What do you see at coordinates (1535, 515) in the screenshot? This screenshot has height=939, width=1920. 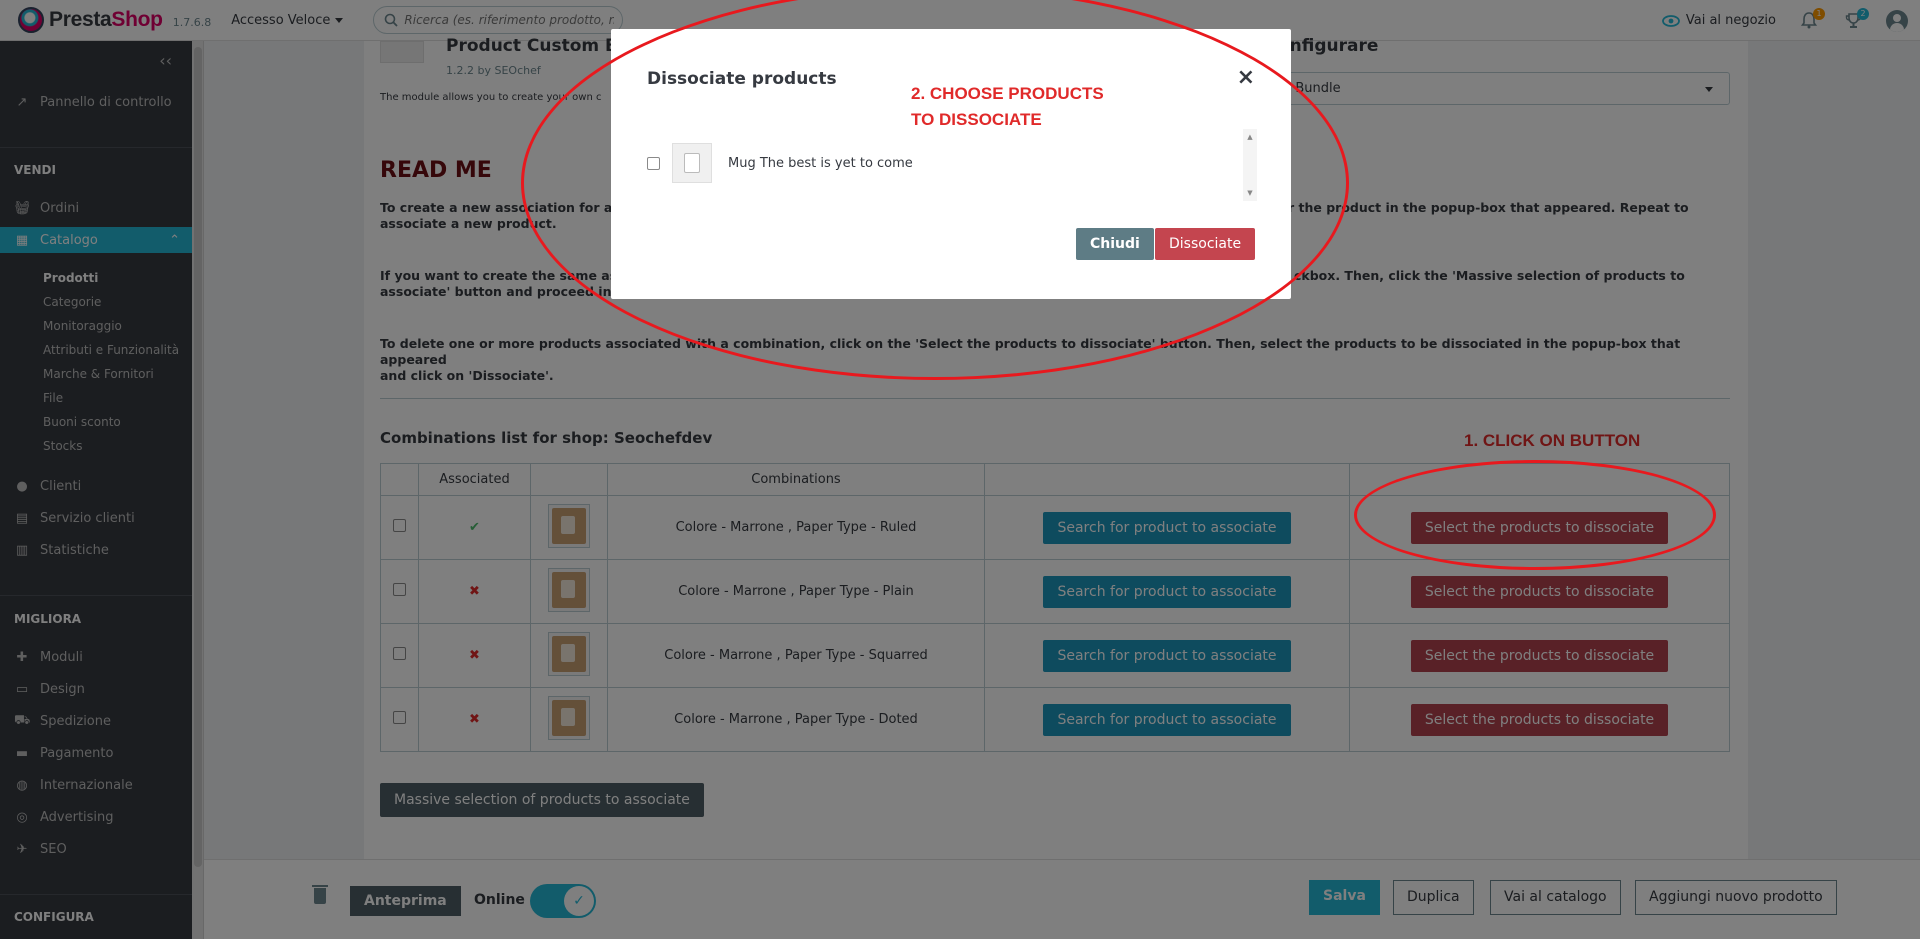 I see `annotation-ellipse-button` at bounding box center [1535, 515].